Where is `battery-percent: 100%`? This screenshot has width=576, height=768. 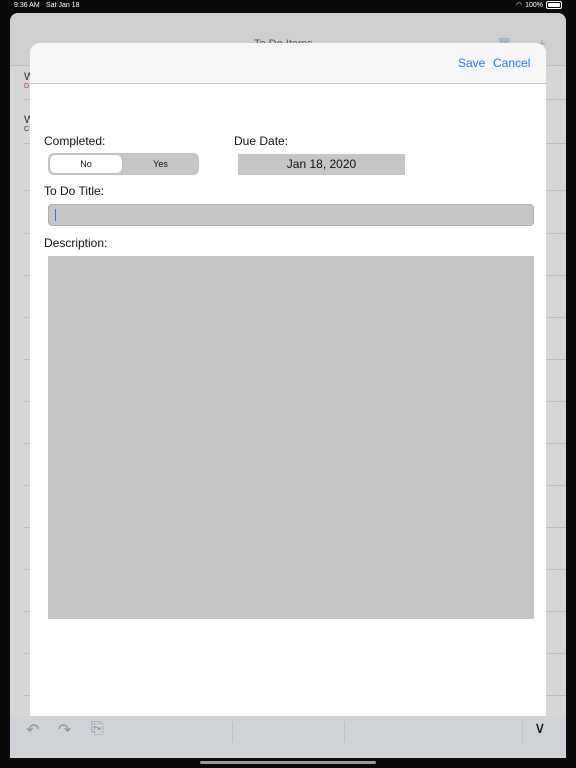
battery-percent: 100% is located at coordinates (534, 5).